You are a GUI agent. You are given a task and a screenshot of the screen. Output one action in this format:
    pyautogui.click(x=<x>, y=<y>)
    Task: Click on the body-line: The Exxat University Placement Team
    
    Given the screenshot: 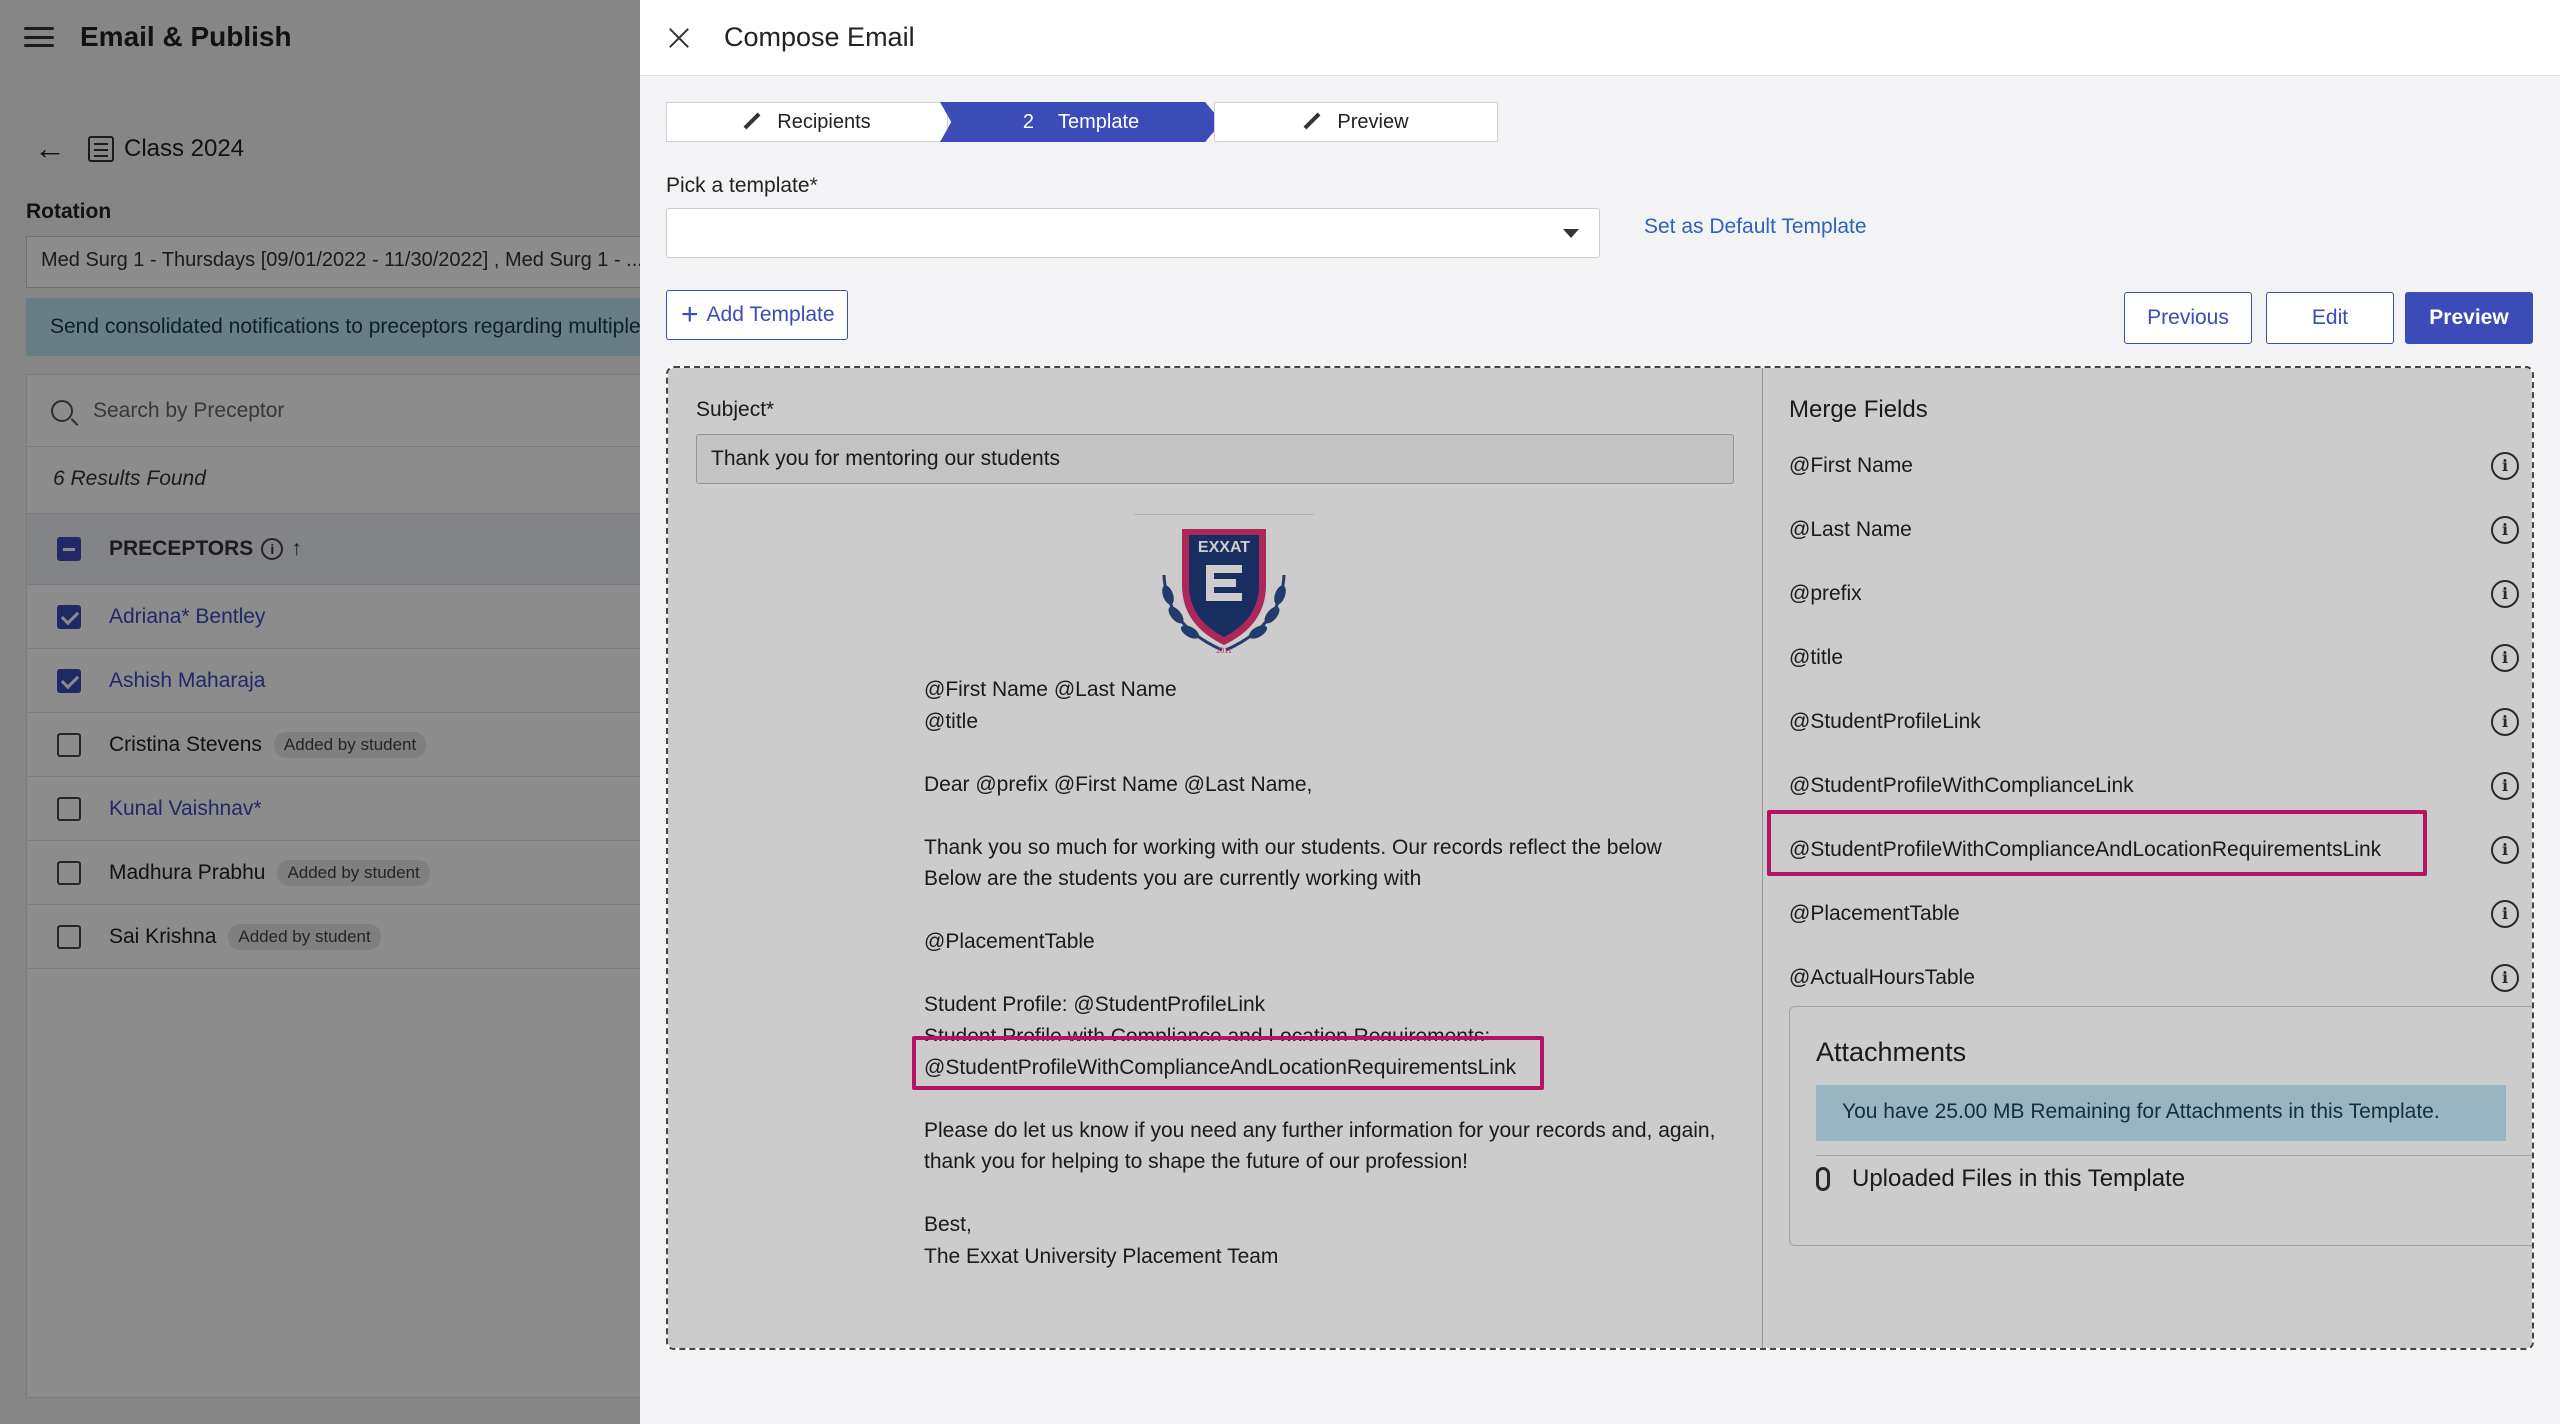 What is the action you would take?
    pyautogui.click(x=1101, y=1256)
    